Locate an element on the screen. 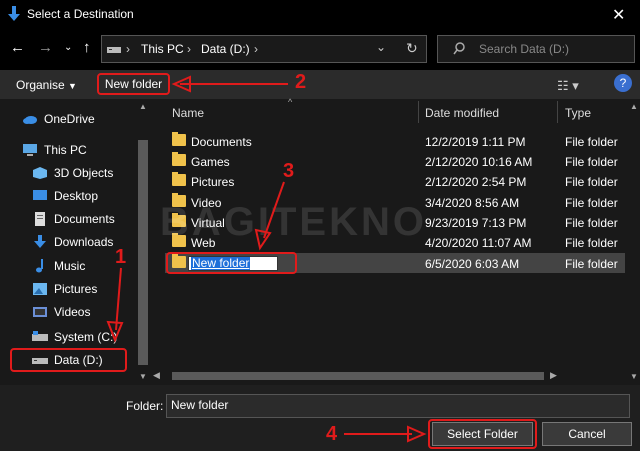 The height and width of the screenshot is (451, 640). arrow-1-head is located at coordinates (115, 331).